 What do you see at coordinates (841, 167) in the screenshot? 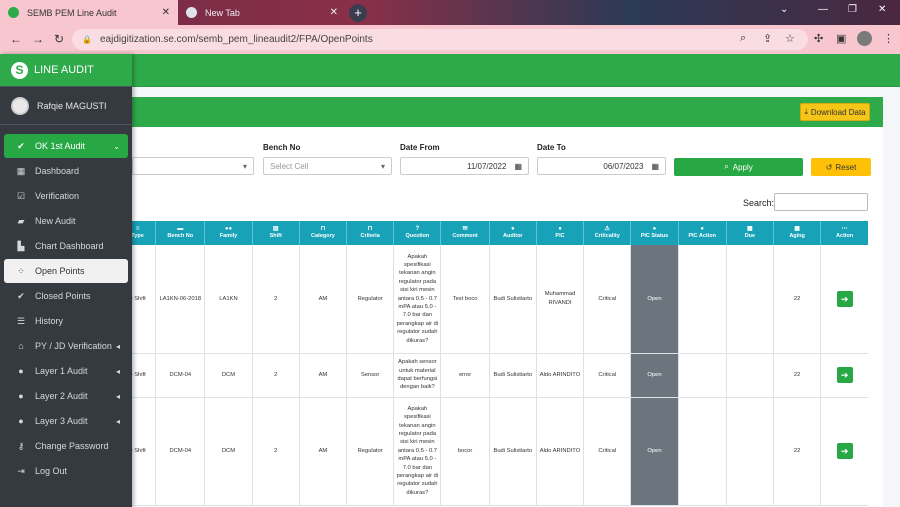
I see `reset-button: ↺ Reset` at bounding box center [841, 167].